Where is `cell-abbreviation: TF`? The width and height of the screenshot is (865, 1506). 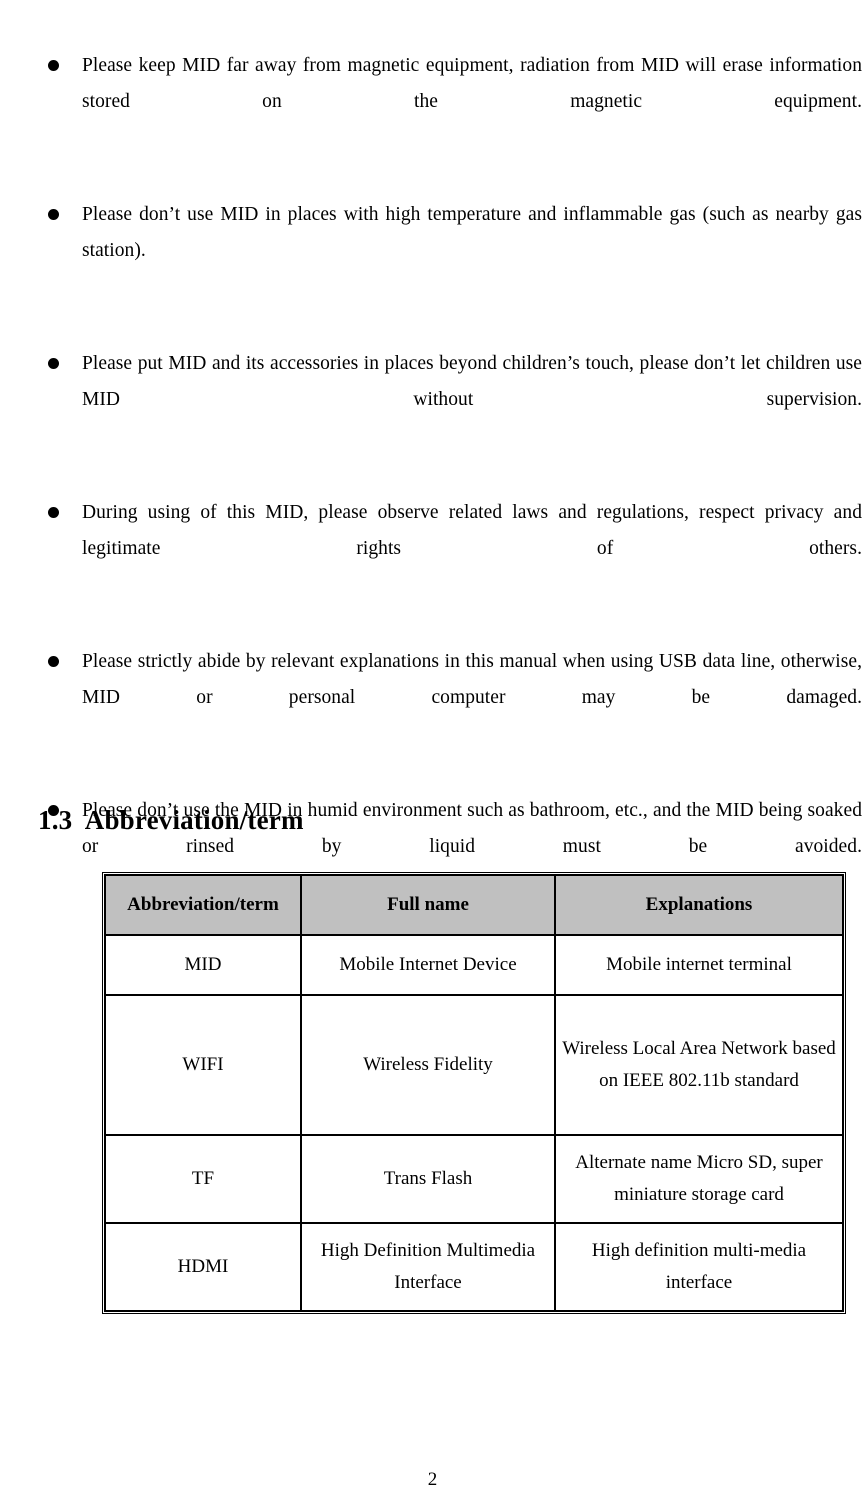
cell-abbreviation: TF is located at coordinates (203, 1179).